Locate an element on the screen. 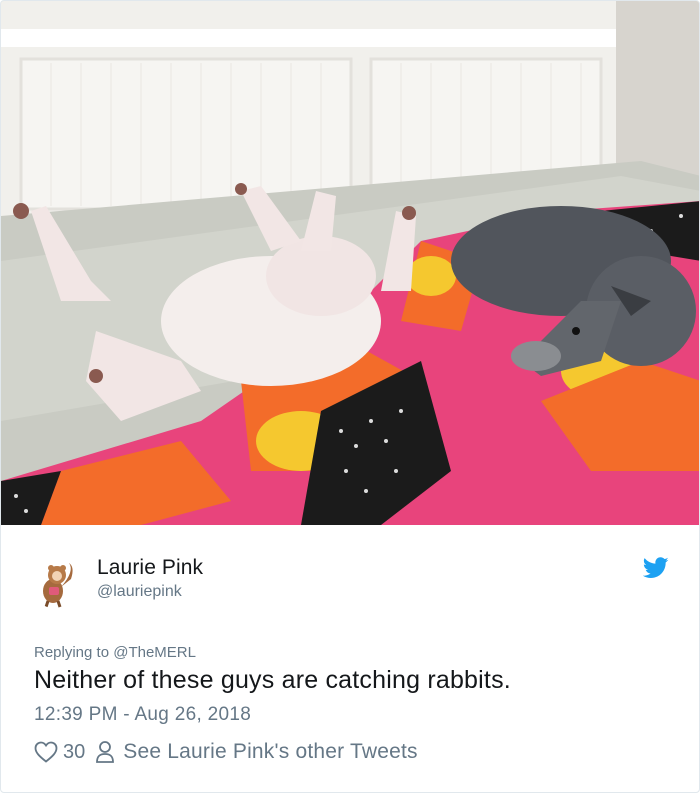 Image resolution: width=700 pixels, height=793 pixels. avatar is located at coordinates (57, 583).